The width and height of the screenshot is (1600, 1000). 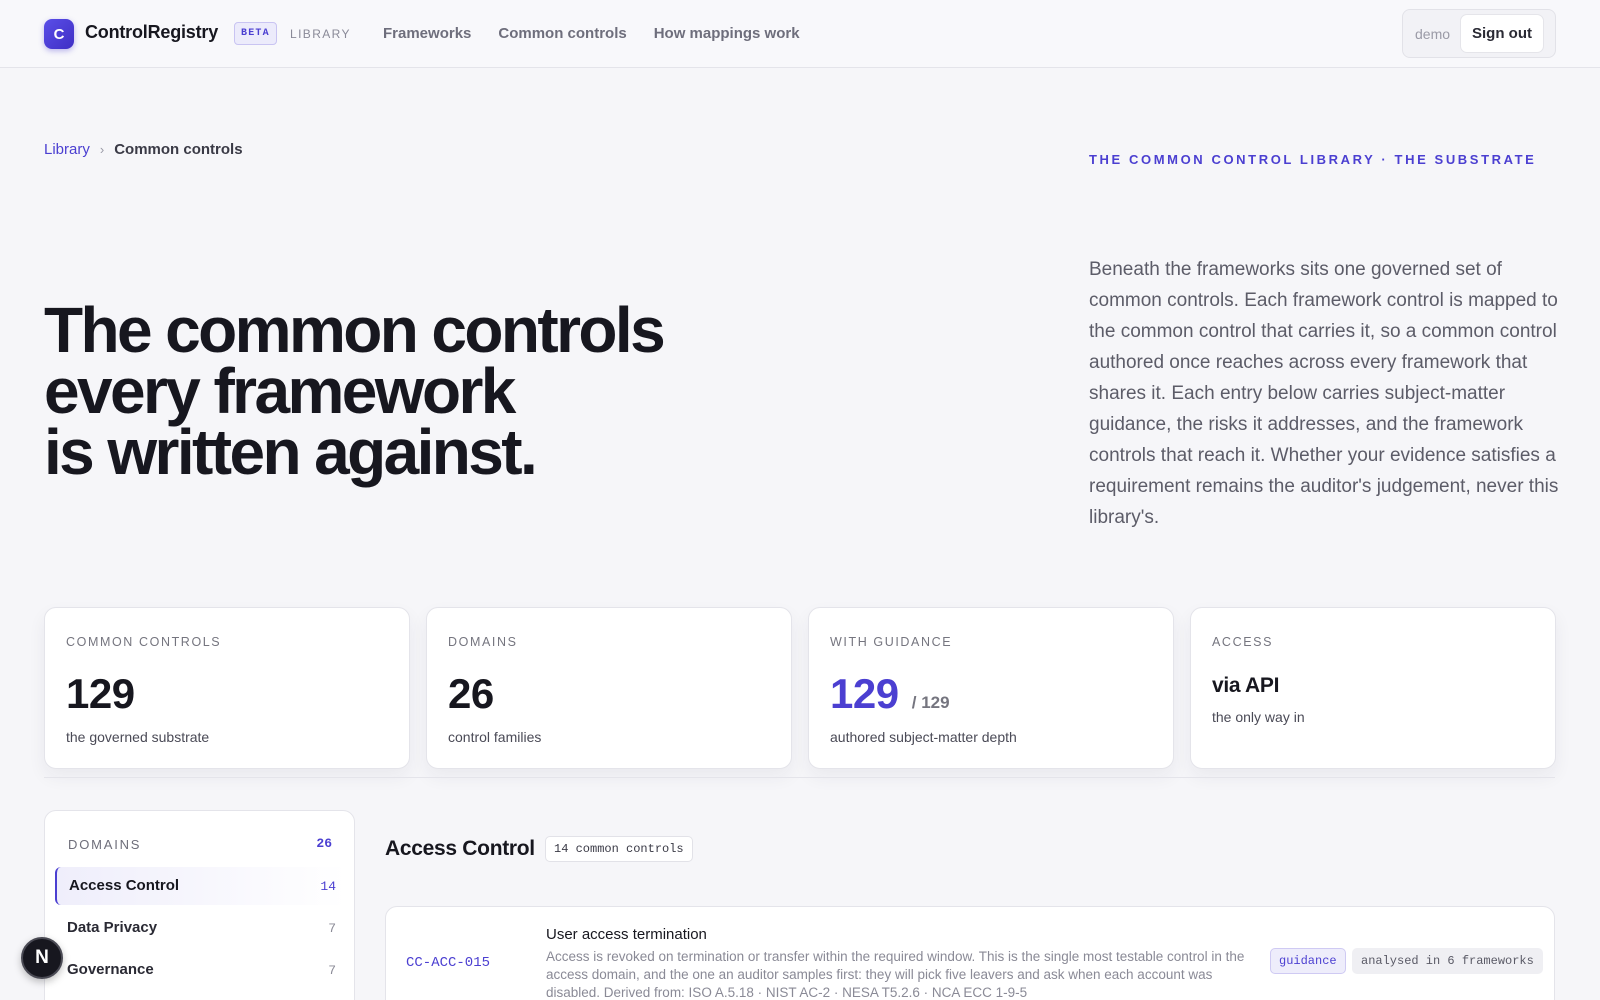 I want to click on stat-value-total: / 129, so click(x=930, y=702).